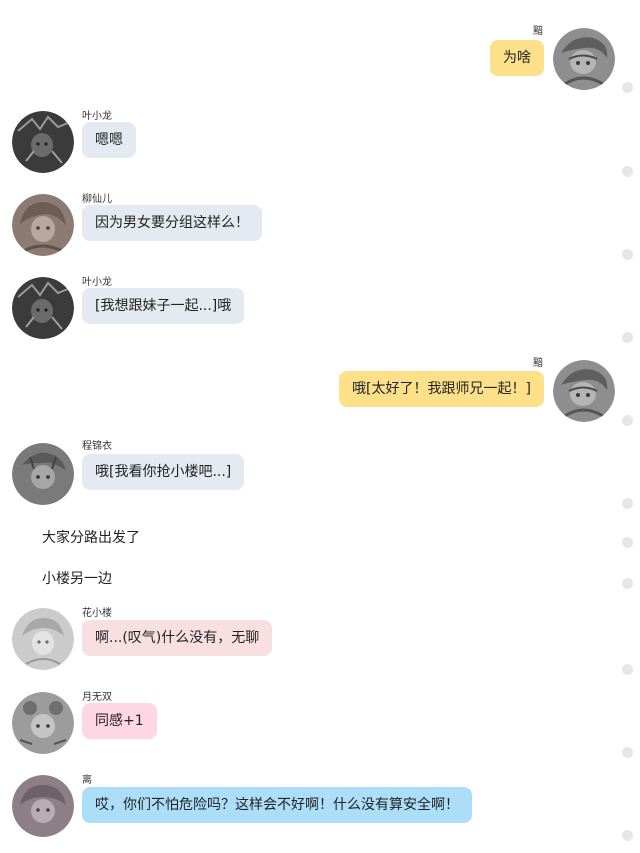 The height and width of the screenshot is (853, 640). Describe the element at coordinates (320, 473) in the screenshot. I see `chat-message: 程锦衣 哦[我看你抢小楼吧...]` at that location.